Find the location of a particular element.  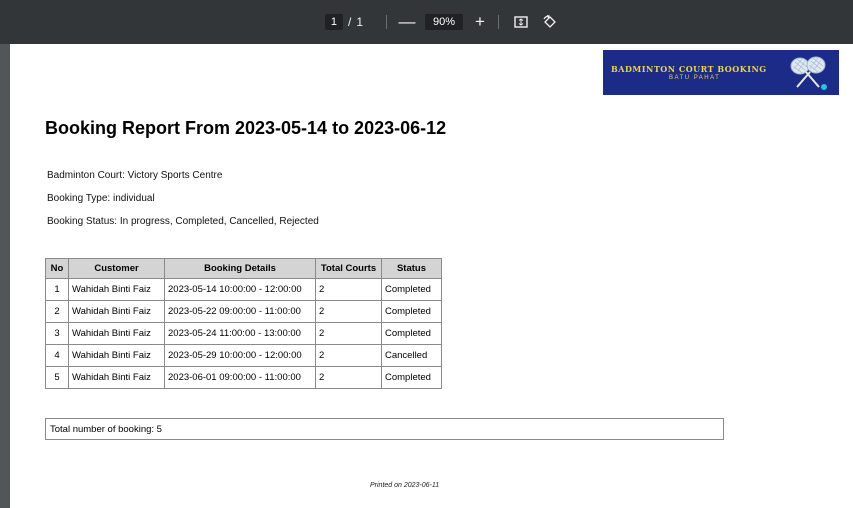

zoom-out-button: — is located at coordinates (407, 22).